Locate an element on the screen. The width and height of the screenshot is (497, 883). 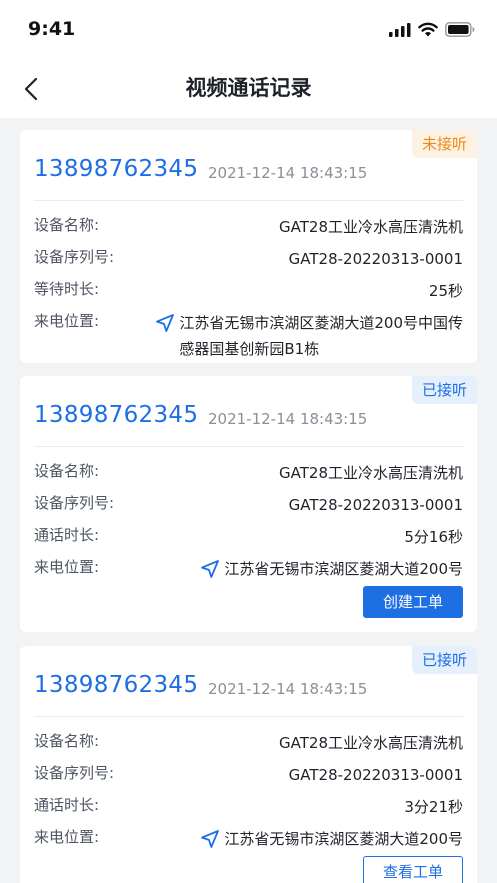
call-duration-value: 3分21秒 is located at coordinates (433, 807).